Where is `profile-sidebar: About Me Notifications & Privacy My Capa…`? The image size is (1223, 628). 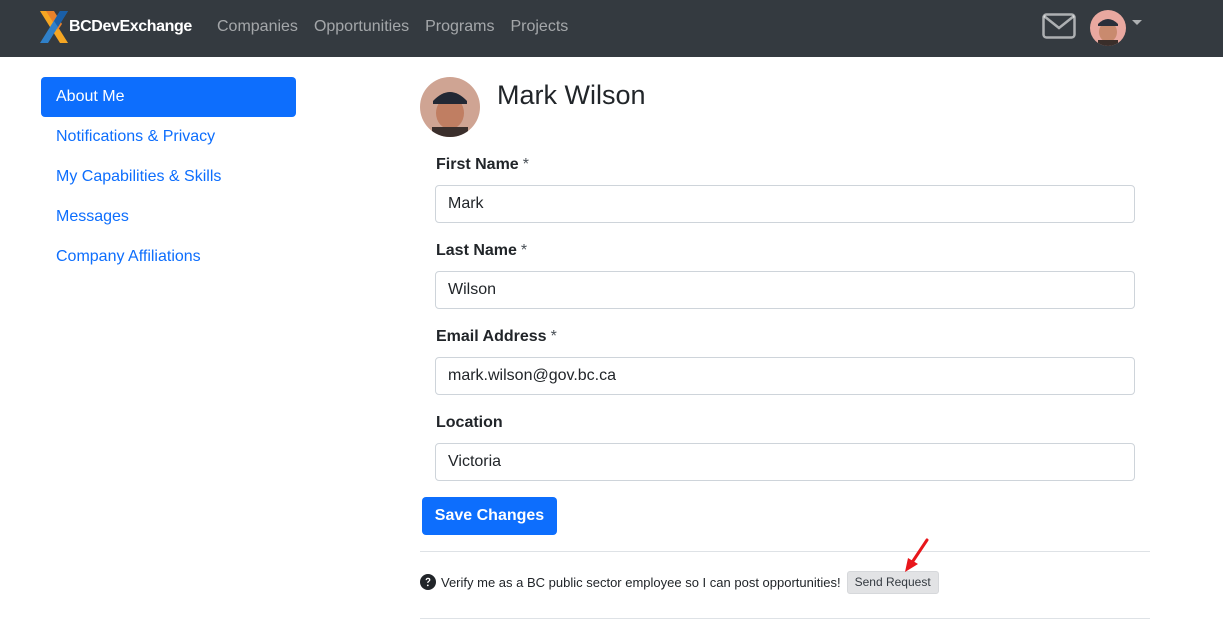 profile-sidebar: About Me Notifications & Privacy My Capa… is located at coordinates (168, 177).